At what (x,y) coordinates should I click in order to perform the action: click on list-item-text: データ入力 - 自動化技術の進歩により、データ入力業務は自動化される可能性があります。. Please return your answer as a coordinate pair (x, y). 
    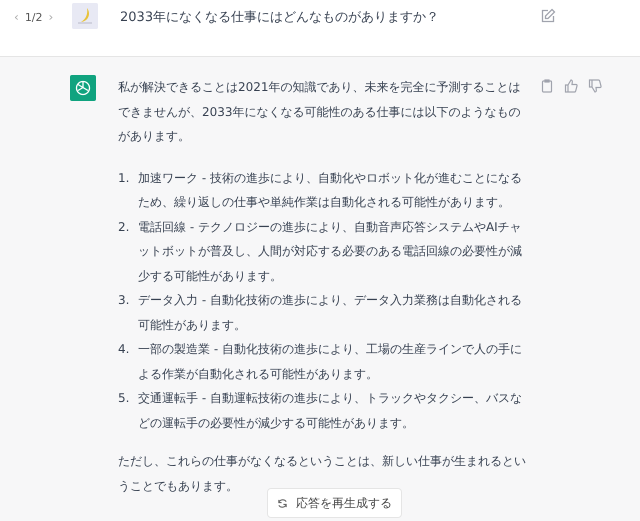
    Looking at the image, I should click on (330, 313).